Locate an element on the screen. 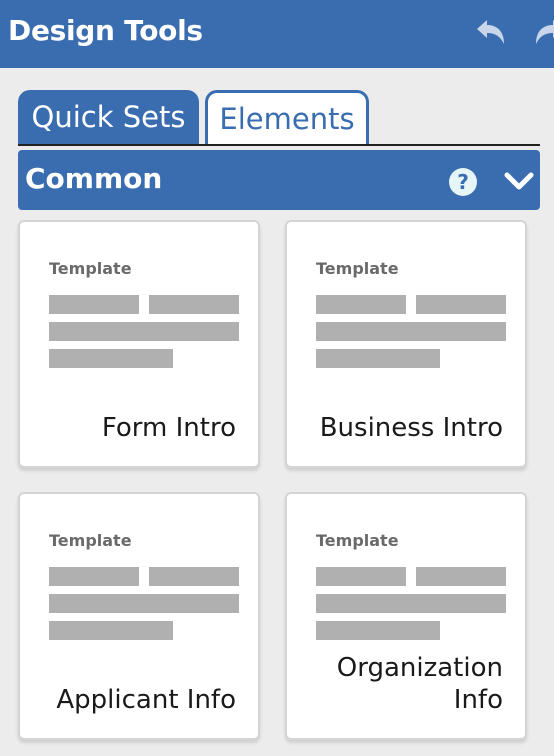 The height and width of the screenshot is (756, 554). chevron-down-icon is located at coordinates (519, 181).